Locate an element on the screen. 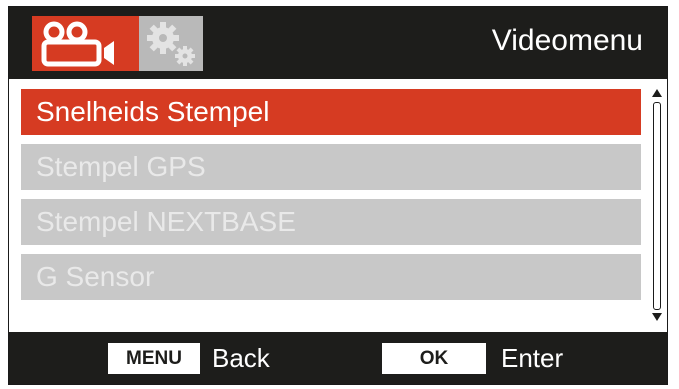 This screenshot has width=679, height=389. scrollbar is located at coordinates (657, 205).